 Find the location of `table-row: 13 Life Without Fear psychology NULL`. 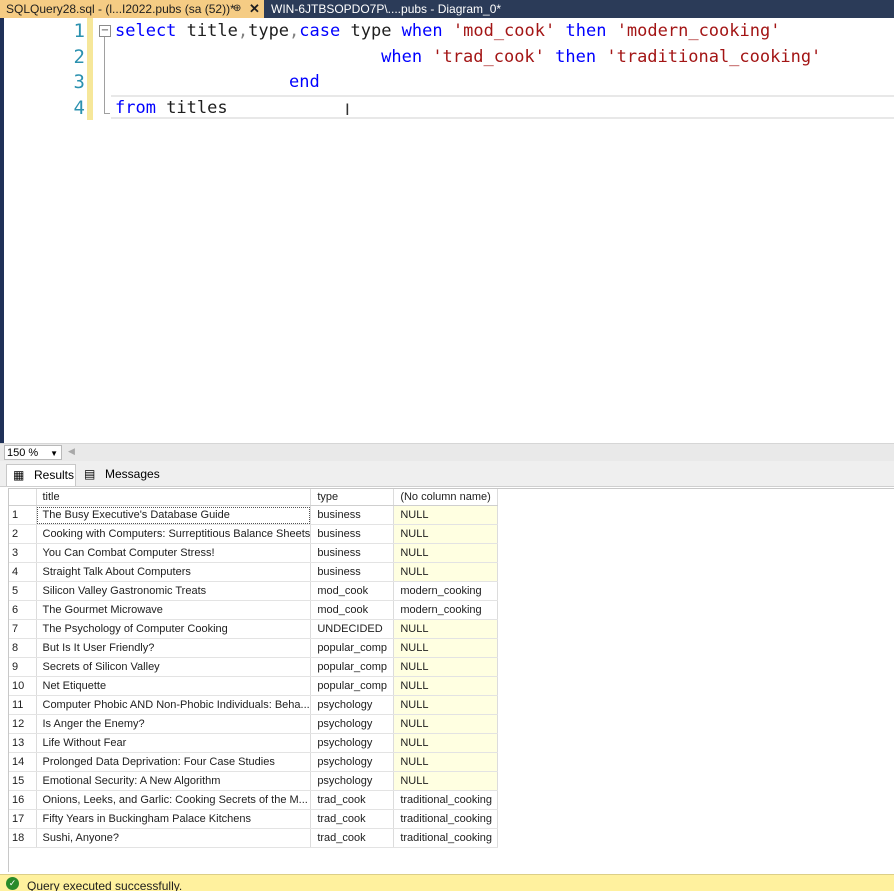

table-row: 13 Life Without Fear psychology NULL is located at coordinates (253, 743).